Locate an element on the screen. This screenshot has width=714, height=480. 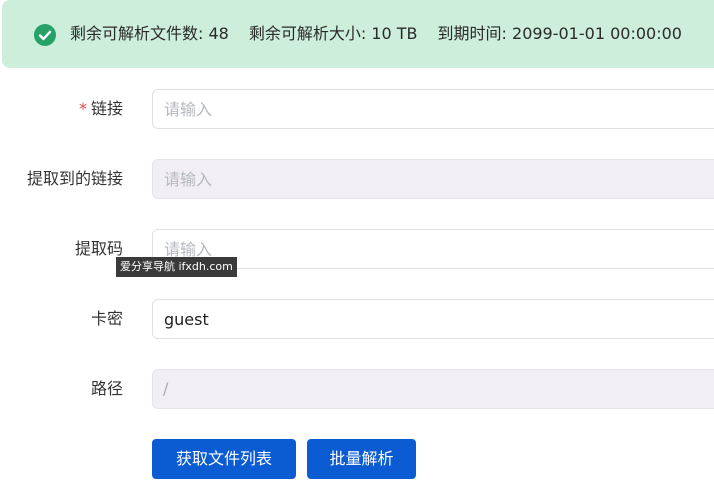
path-label: 路径 is located at coordinates (106, 388).